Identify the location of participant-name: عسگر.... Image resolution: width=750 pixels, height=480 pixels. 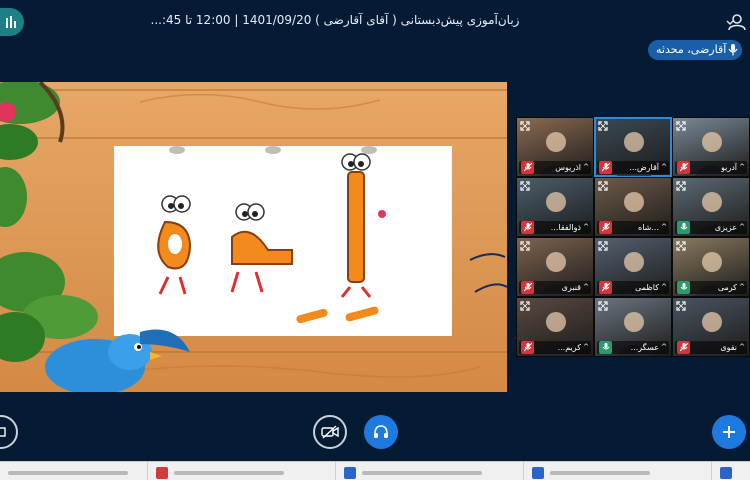
(644, 347).